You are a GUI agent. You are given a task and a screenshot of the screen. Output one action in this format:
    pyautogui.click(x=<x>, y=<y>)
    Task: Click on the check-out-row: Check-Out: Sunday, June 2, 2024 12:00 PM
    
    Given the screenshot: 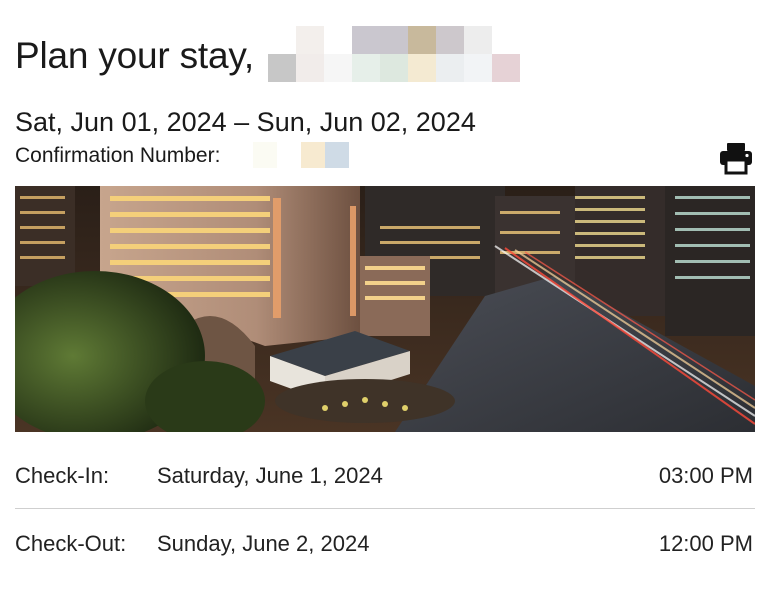 What is the action you would take?
    pyautogui.click(x=385, y=544)
    